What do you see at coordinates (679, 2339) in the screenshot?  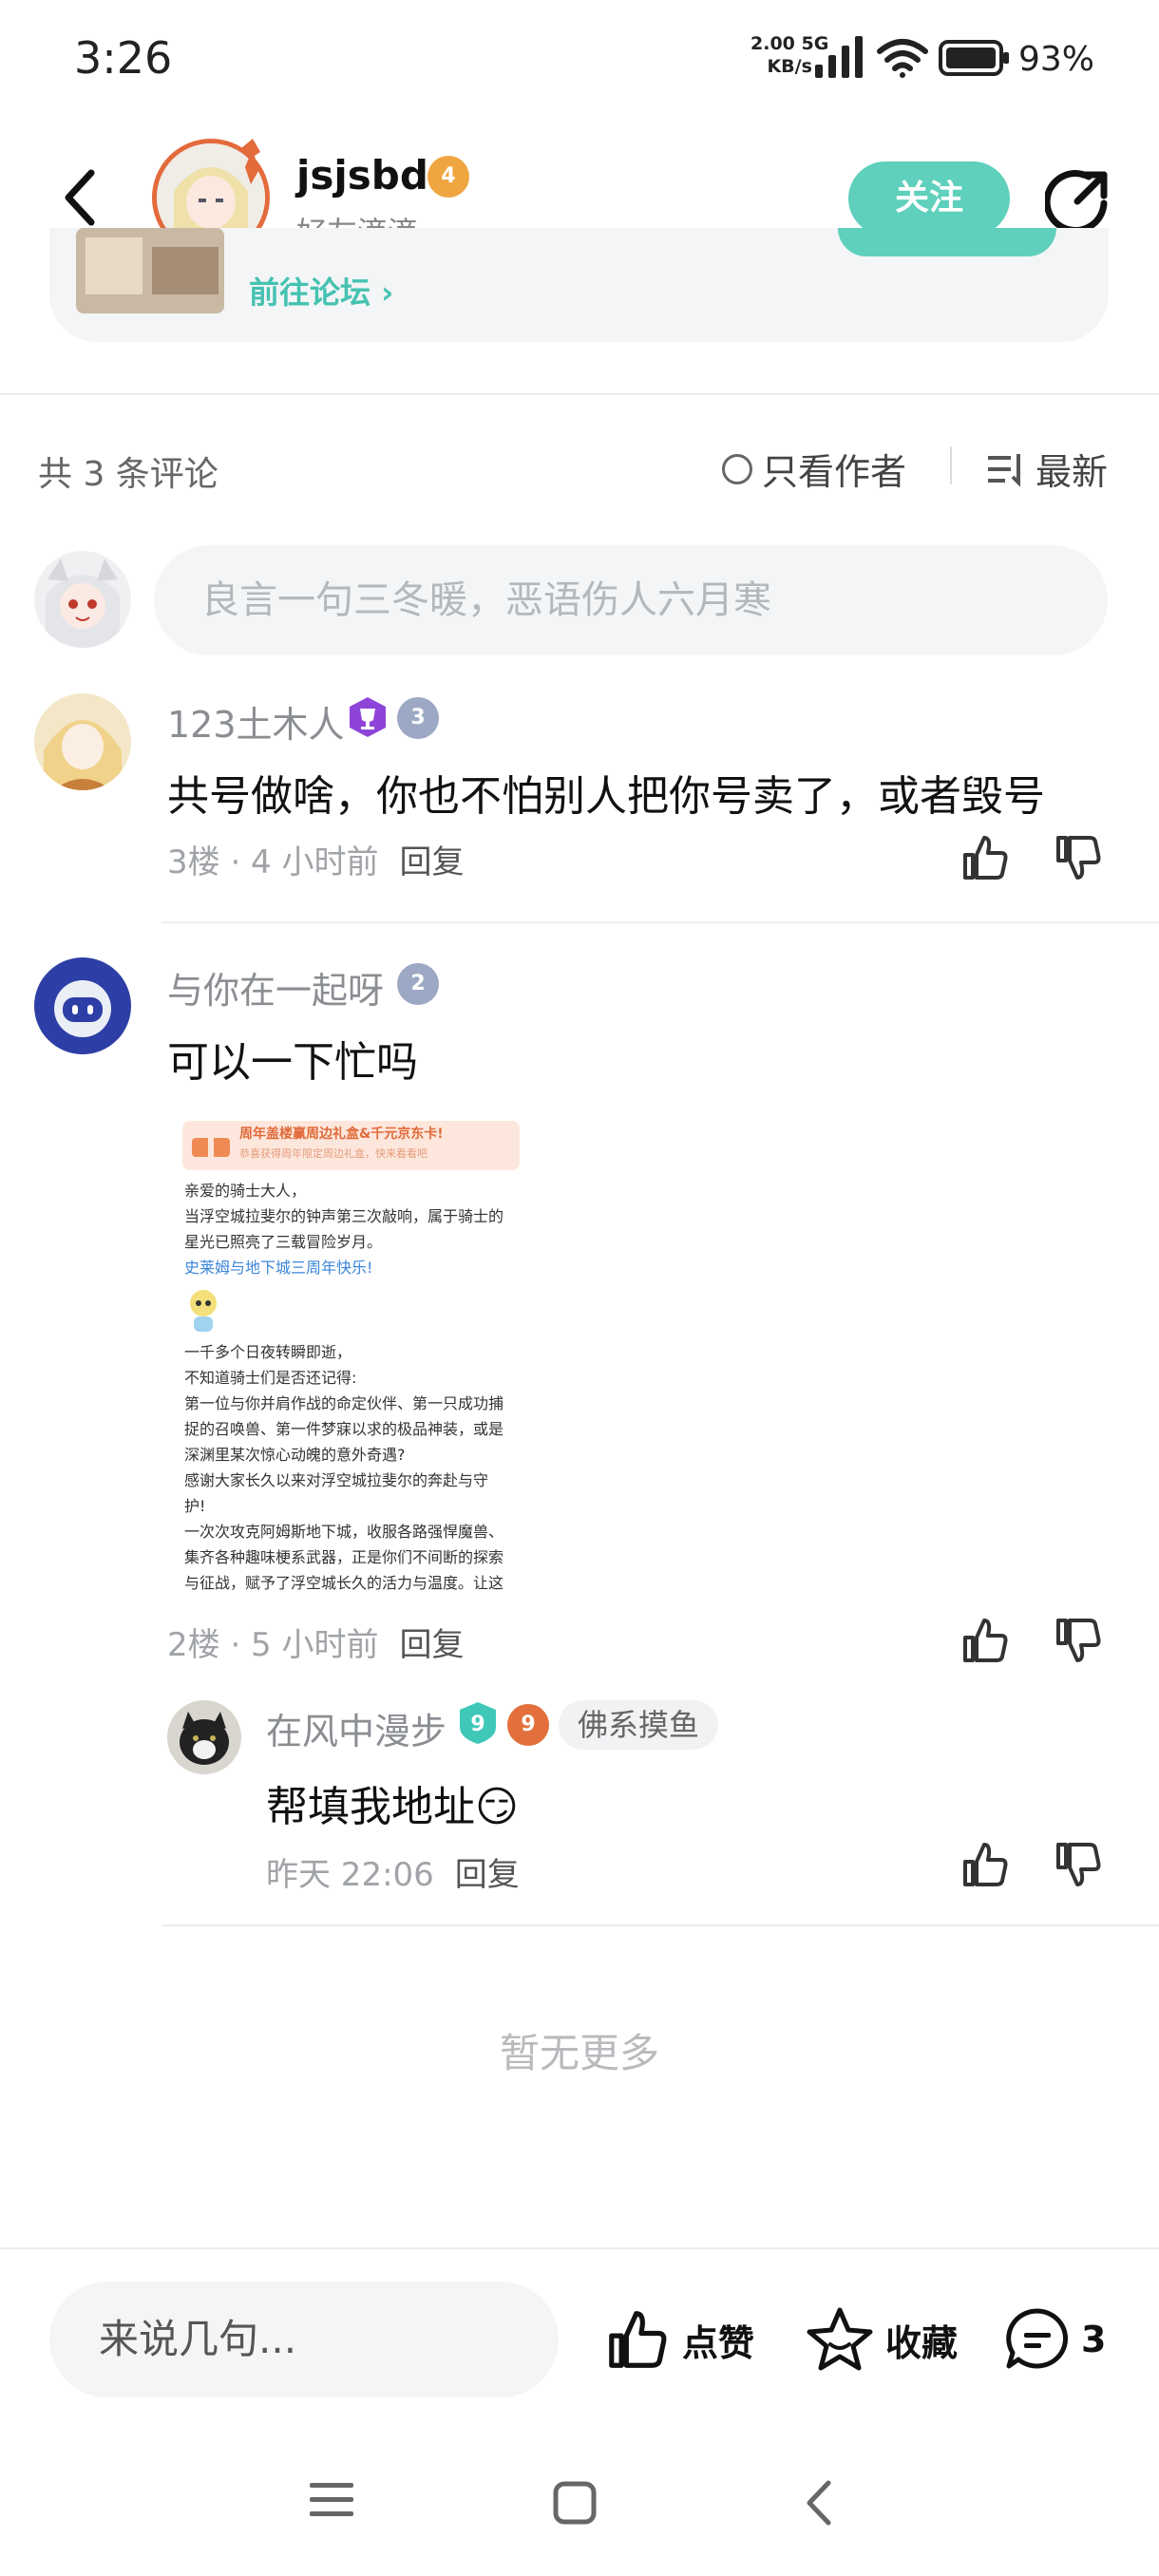 I see `like-button: 点赞` at bounding box center [679, 2339].